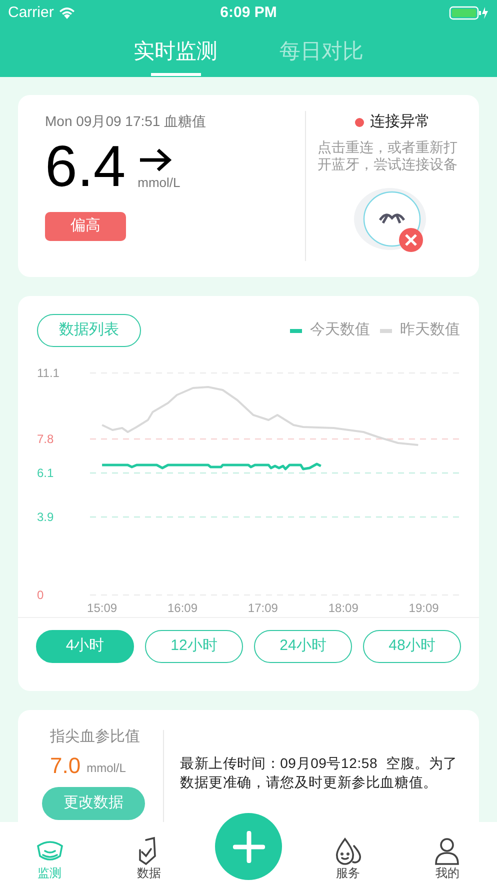 The height and width of the screenshot is (883, 497). I want to click on x-tick-label: 15:09, so click(102, 608).